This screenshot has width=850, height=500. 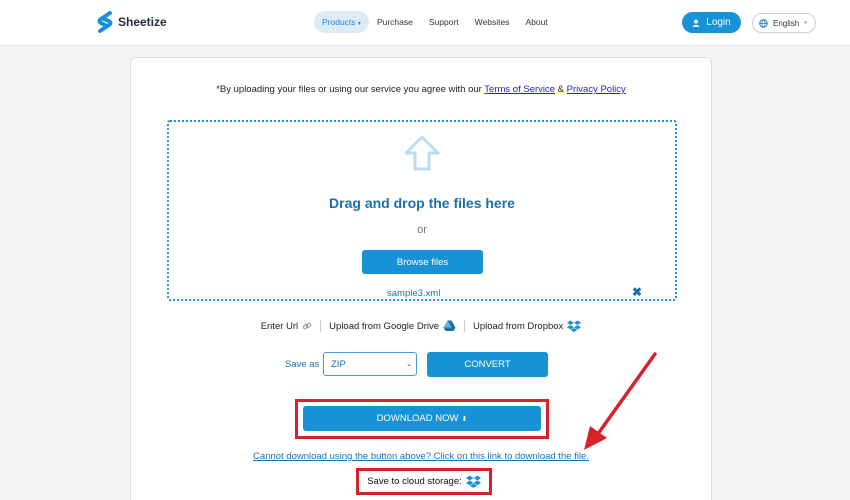 What do you see at coordinates (519, 89) in the screenshot?
I see `terms-of-service-link: Terms of Service` at bounding box center [519, 89].